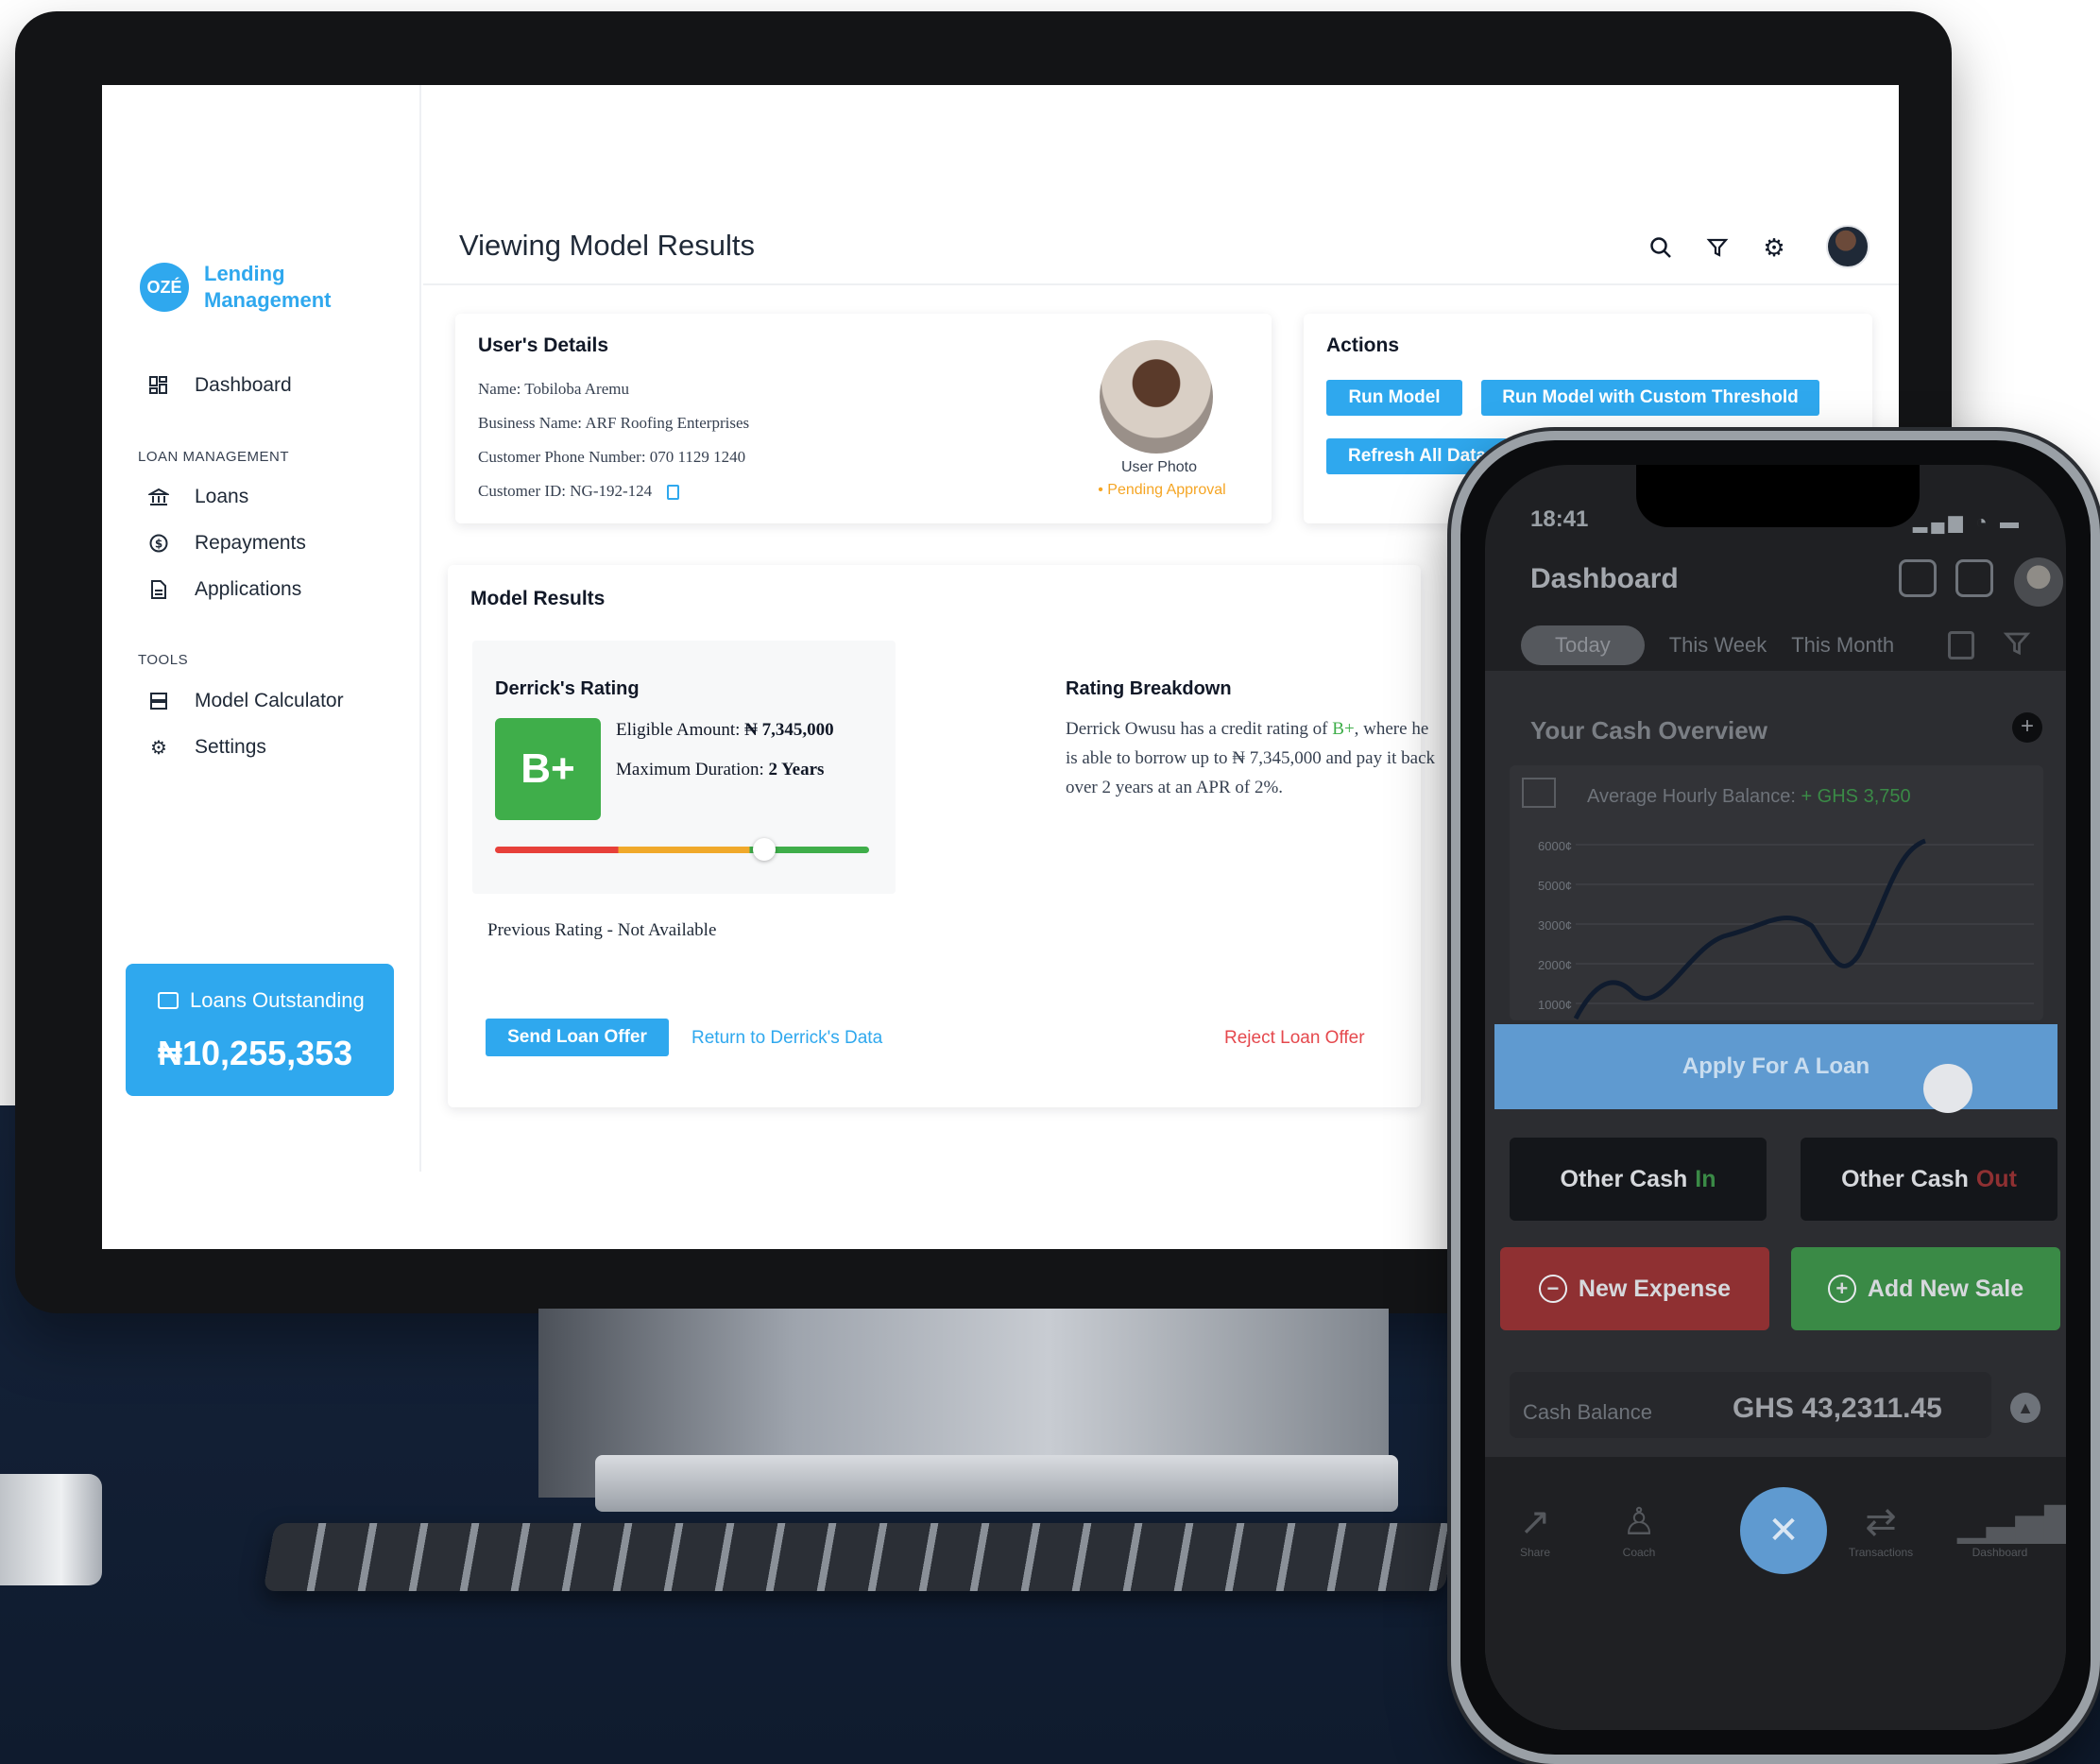 The image size is (2100, 1764). What do you see at coordinates (1555, 886) in the screenshot?
I see `y-tick: 5000¢` at bounding box center [1555, 886].